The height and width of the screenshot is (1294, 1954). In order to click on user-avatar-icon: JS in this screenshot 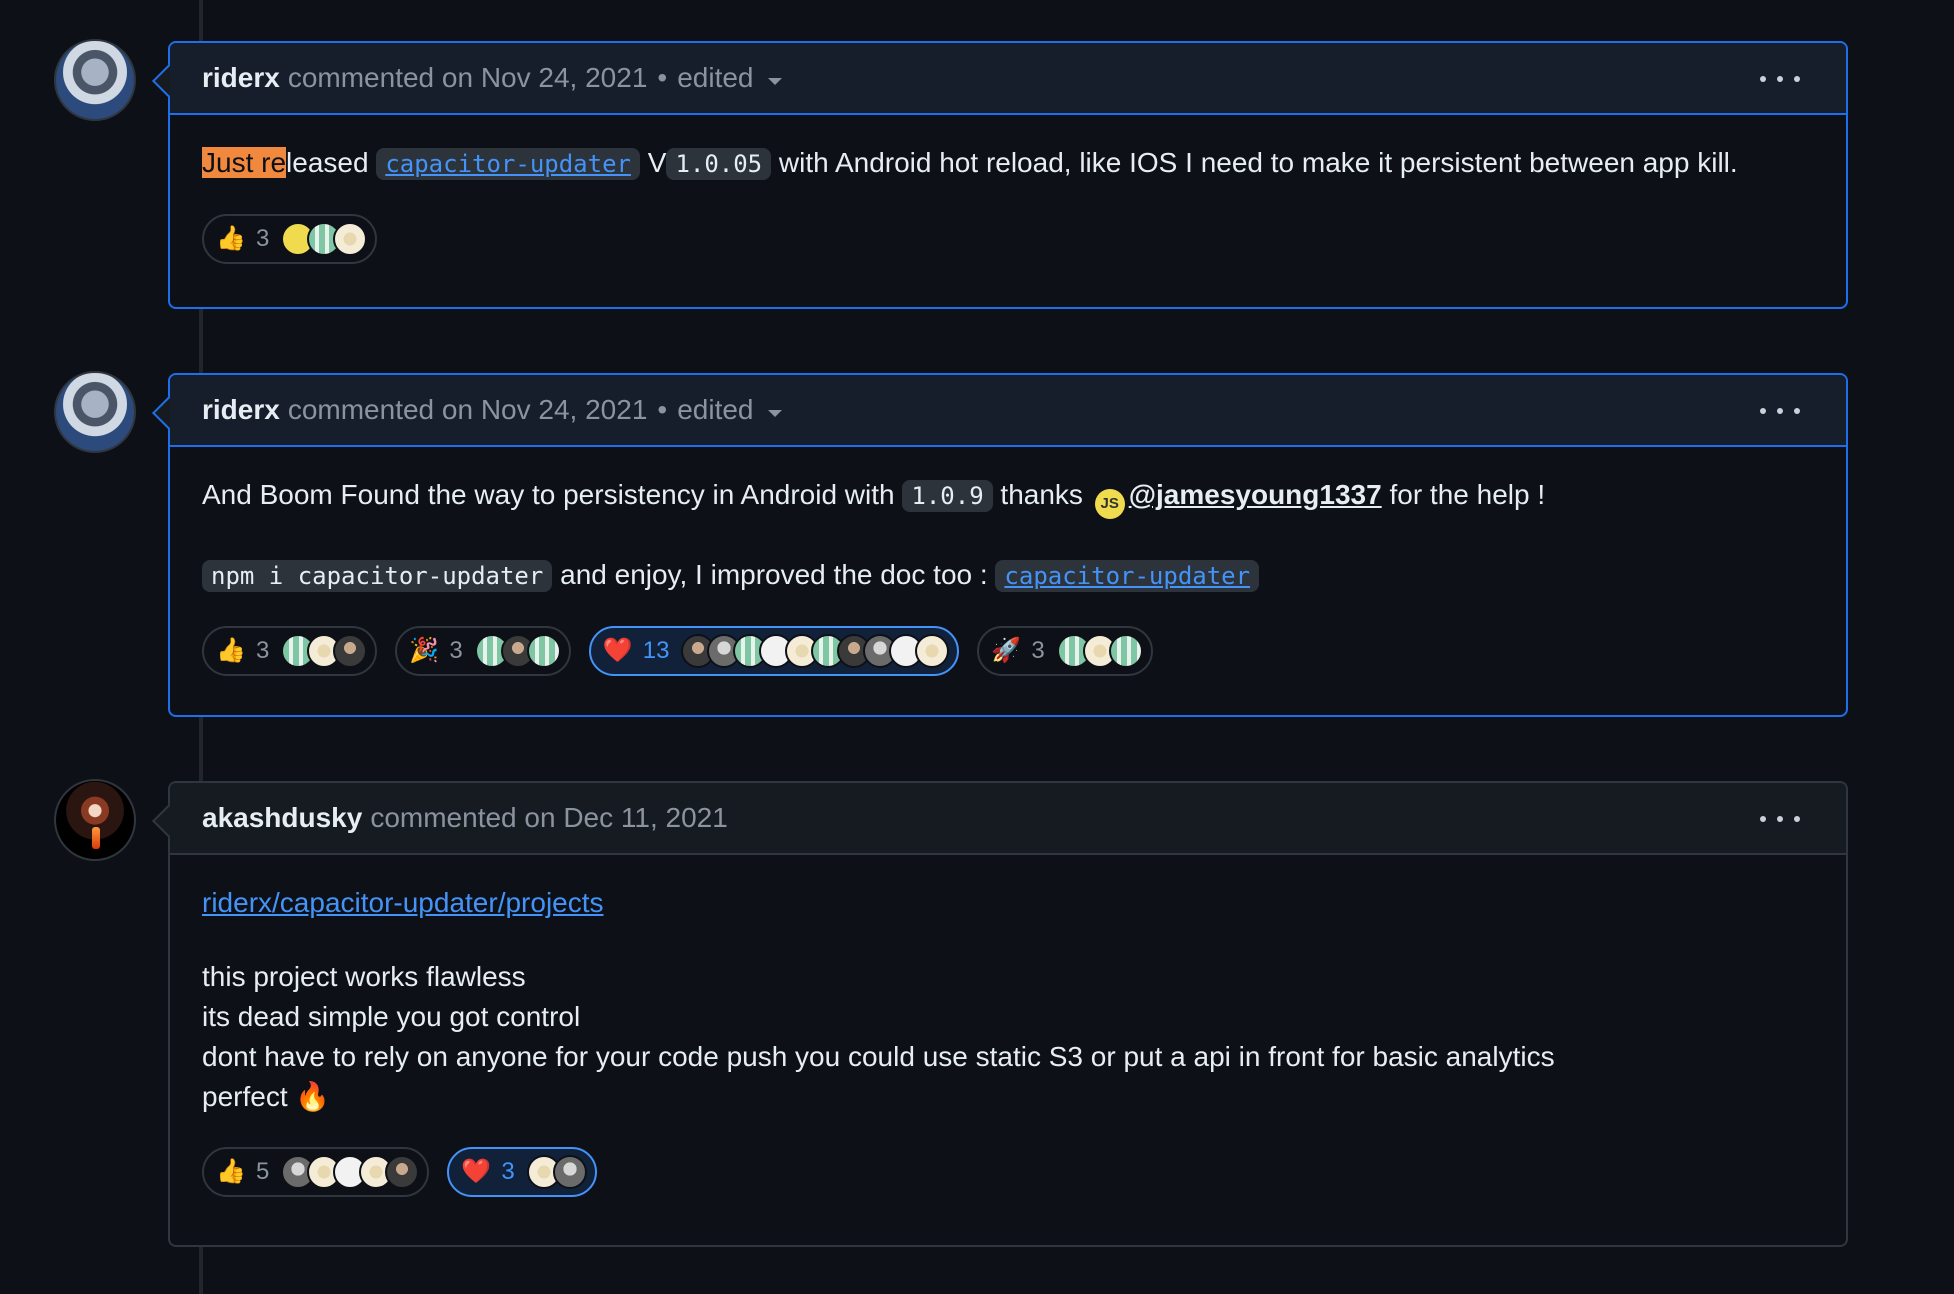, I will do `click(1109, 504)`.